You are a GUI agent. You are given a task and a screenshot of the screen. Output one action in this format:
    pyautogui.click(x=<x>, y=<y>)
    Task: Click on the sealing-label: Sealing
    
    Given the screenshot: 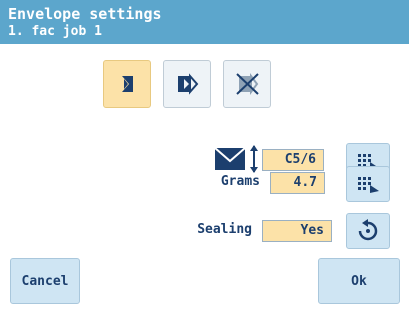 What is the action you would take?
    pyautogui.click(x=224, y=229)
    